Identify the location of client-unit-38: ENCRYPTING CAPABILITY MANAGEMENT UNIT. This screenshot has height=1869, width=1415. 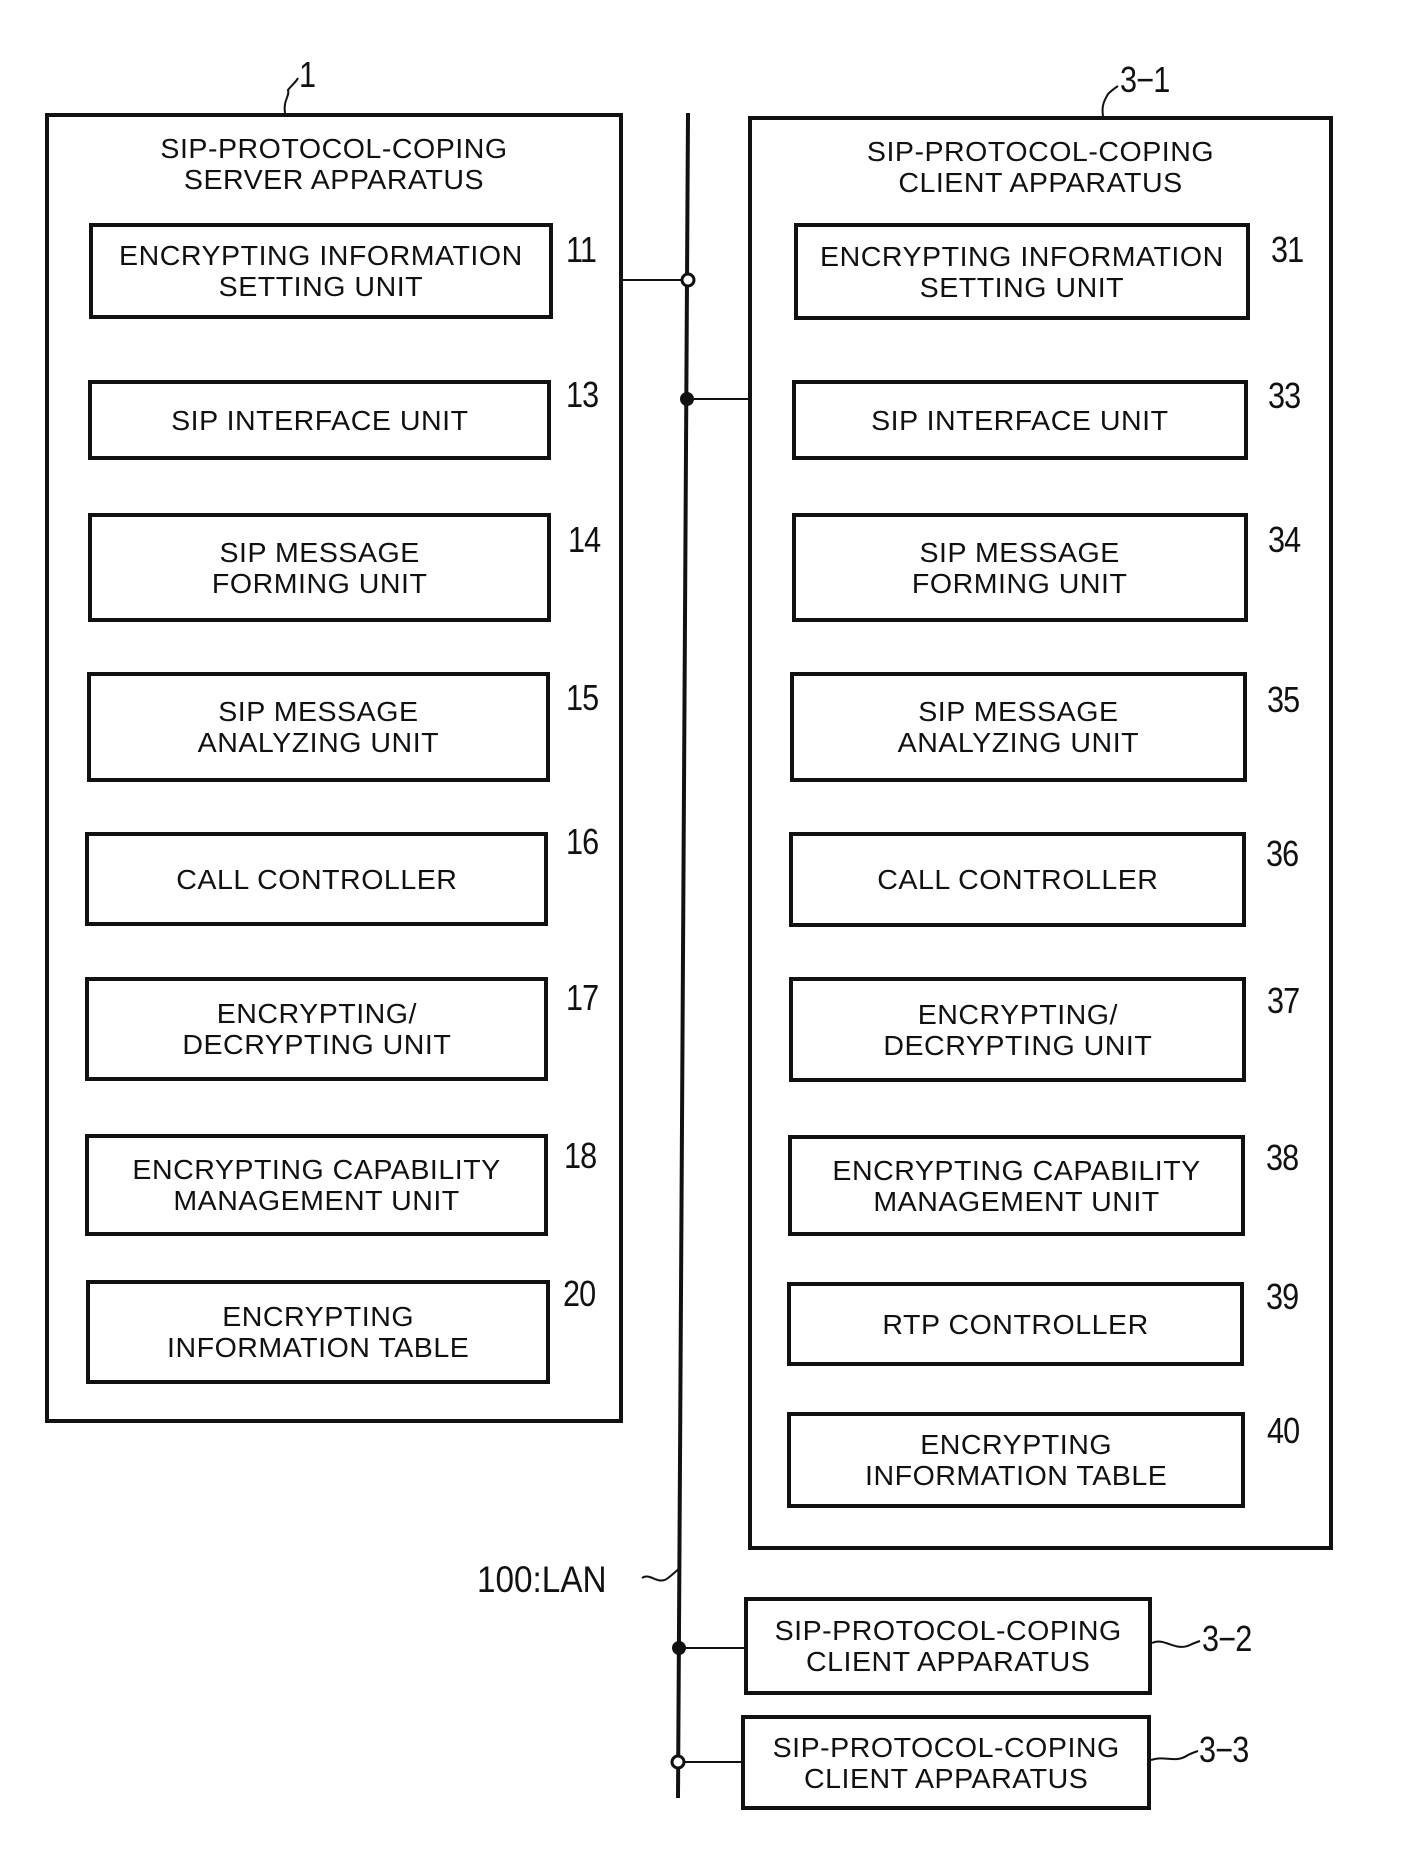
(1016, 1185).